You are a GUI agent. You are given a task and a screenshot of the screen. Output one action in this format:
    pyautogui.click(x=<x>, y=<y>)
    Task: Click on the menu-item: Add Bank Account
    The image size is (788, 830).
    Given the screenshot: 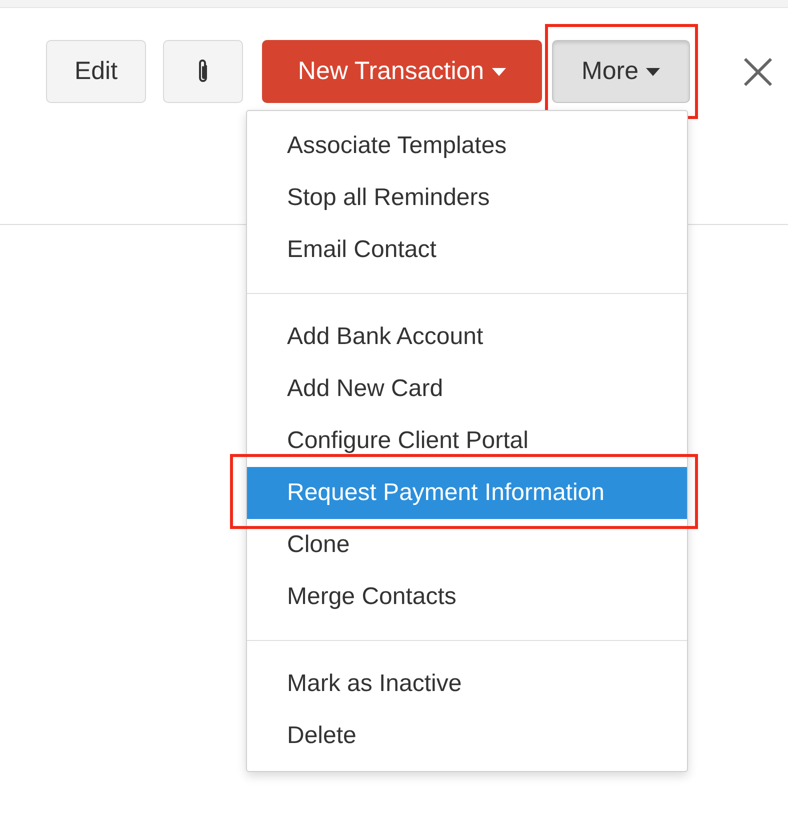 What is the action you would take?
    pyautogui.click(x=467, y=337)
    